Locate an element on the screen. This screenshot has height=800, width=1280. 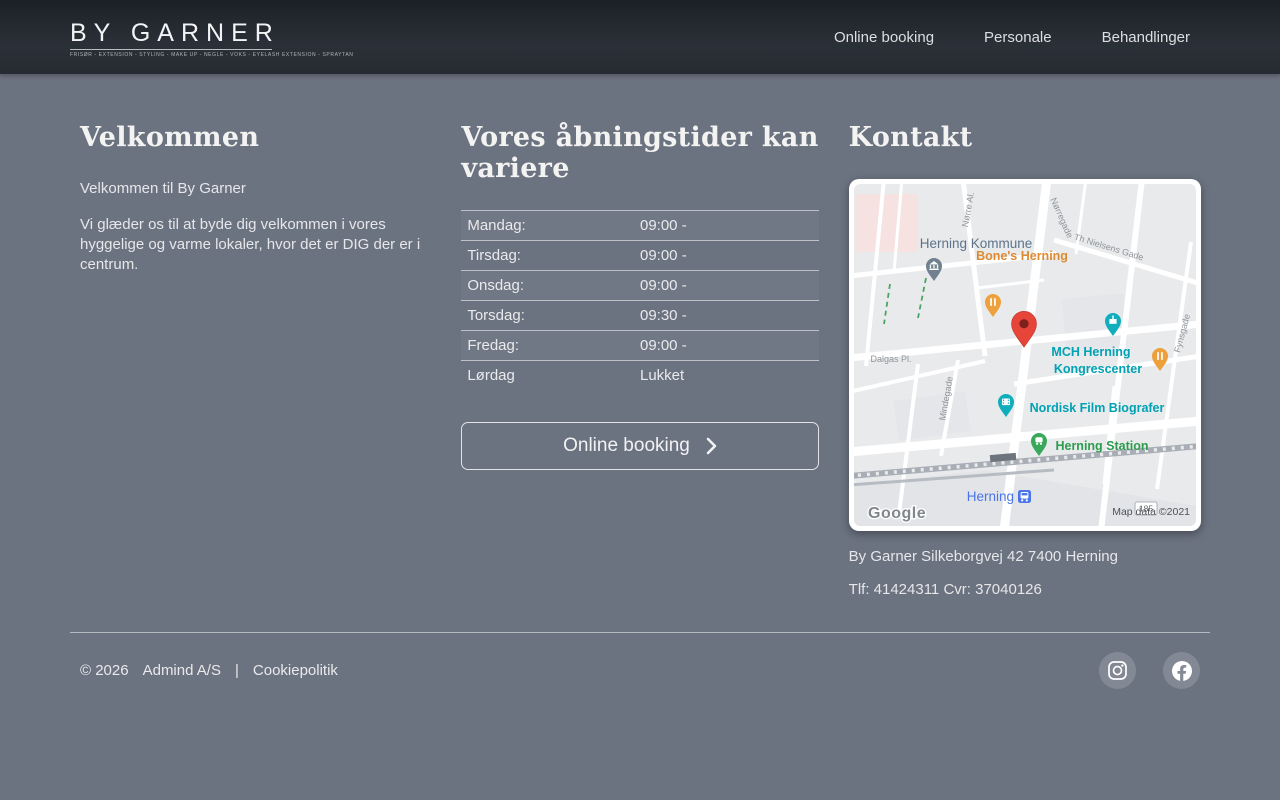
chevron-right-icon is located at coordinates (711, 445).